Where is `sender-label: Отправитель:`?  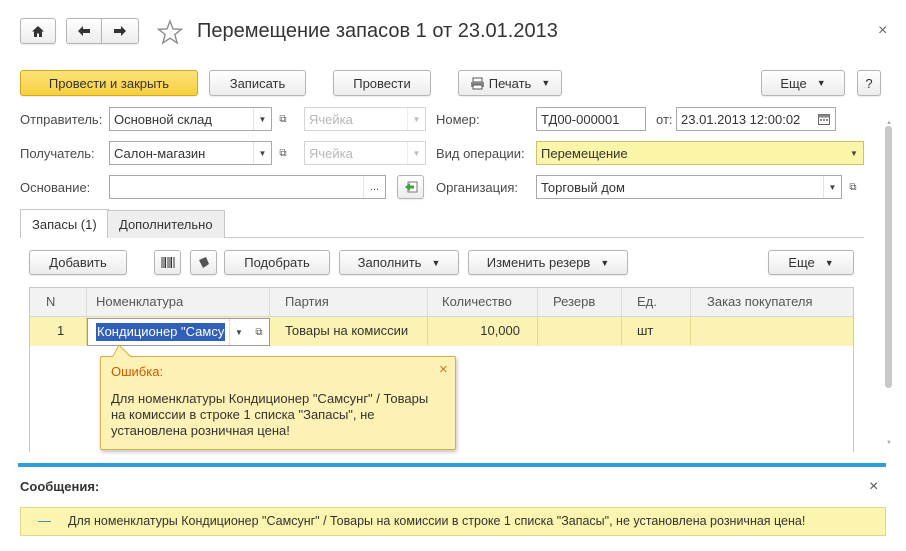
sender-label: Отправитель: is located at coordinates (61, 119).